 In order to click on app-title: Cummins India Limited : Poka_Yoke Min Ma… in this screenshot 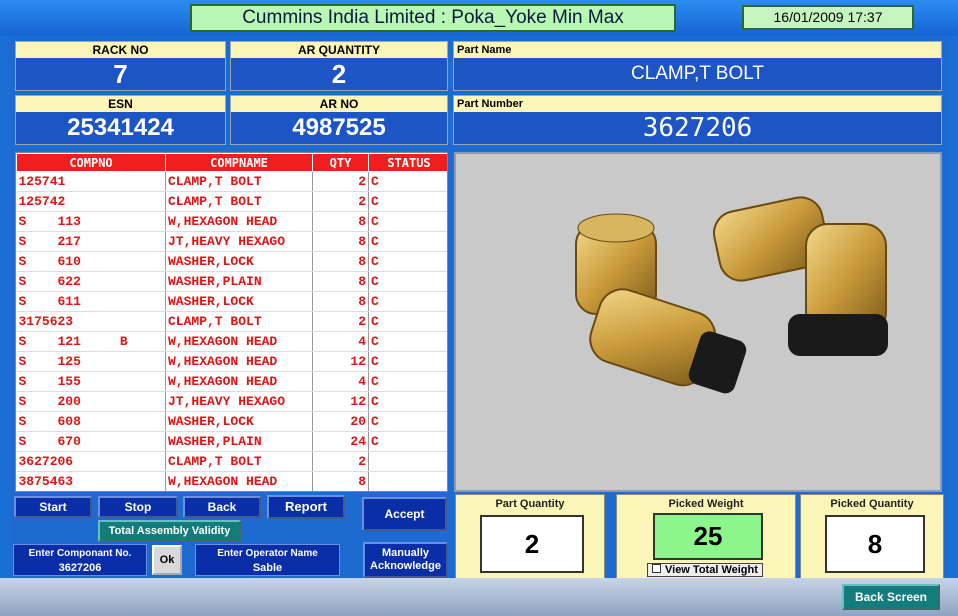, I will do `click(433, 18)`.